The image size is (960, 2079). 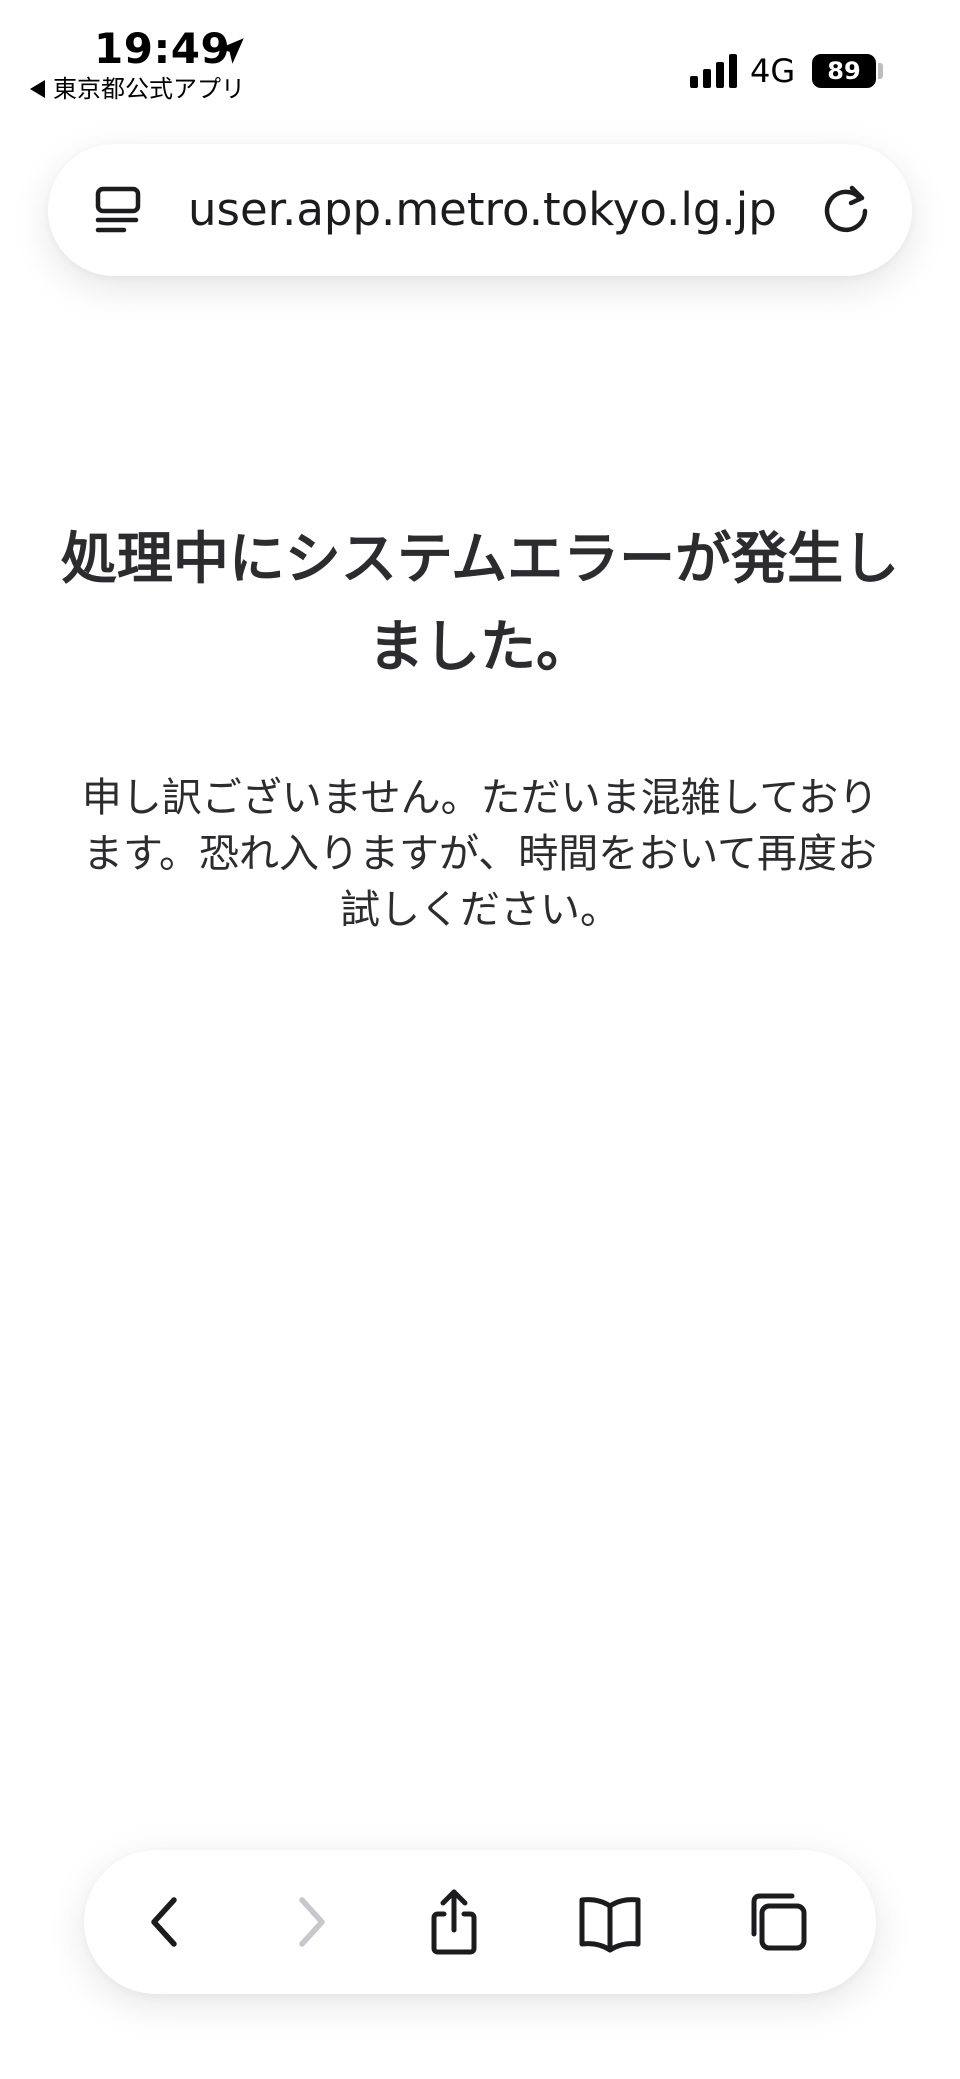 I want to click on network-type: 4G, so click(x=773, y=71).